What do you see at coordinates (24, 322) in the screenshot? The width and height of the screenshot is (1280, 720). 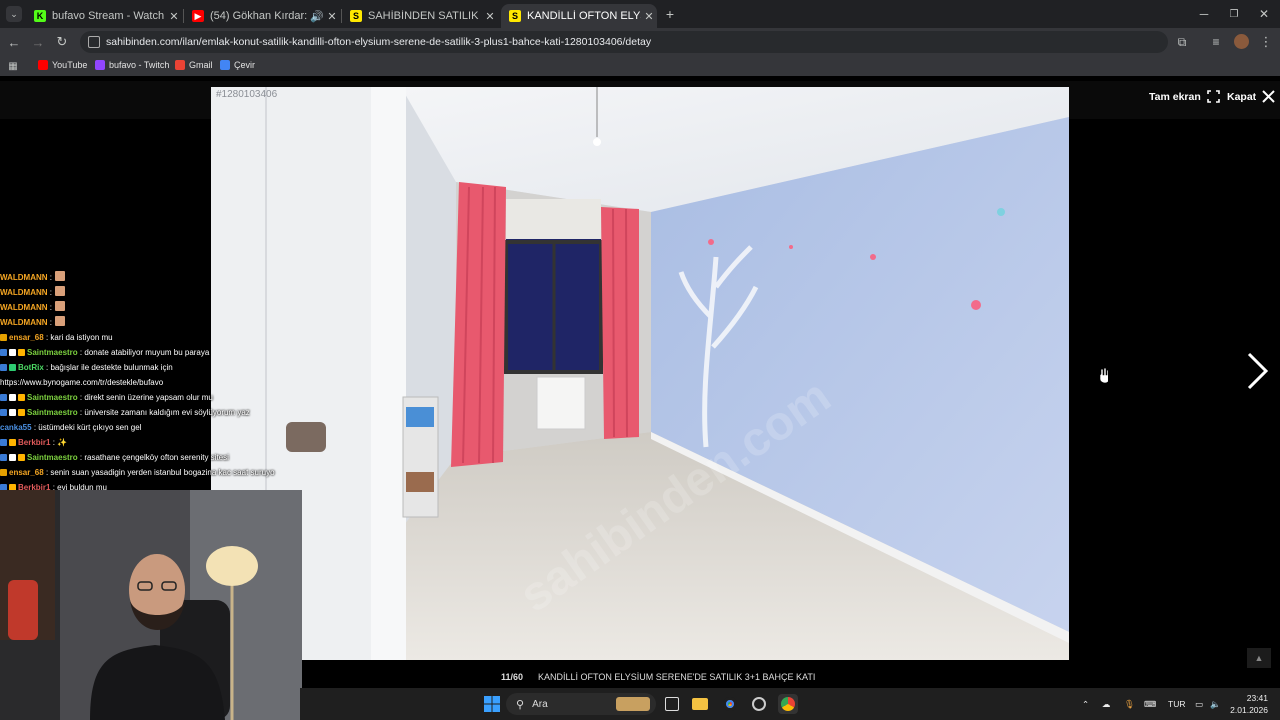 I see `chat-username: WALDMANN` at bounding box center [24, 322].